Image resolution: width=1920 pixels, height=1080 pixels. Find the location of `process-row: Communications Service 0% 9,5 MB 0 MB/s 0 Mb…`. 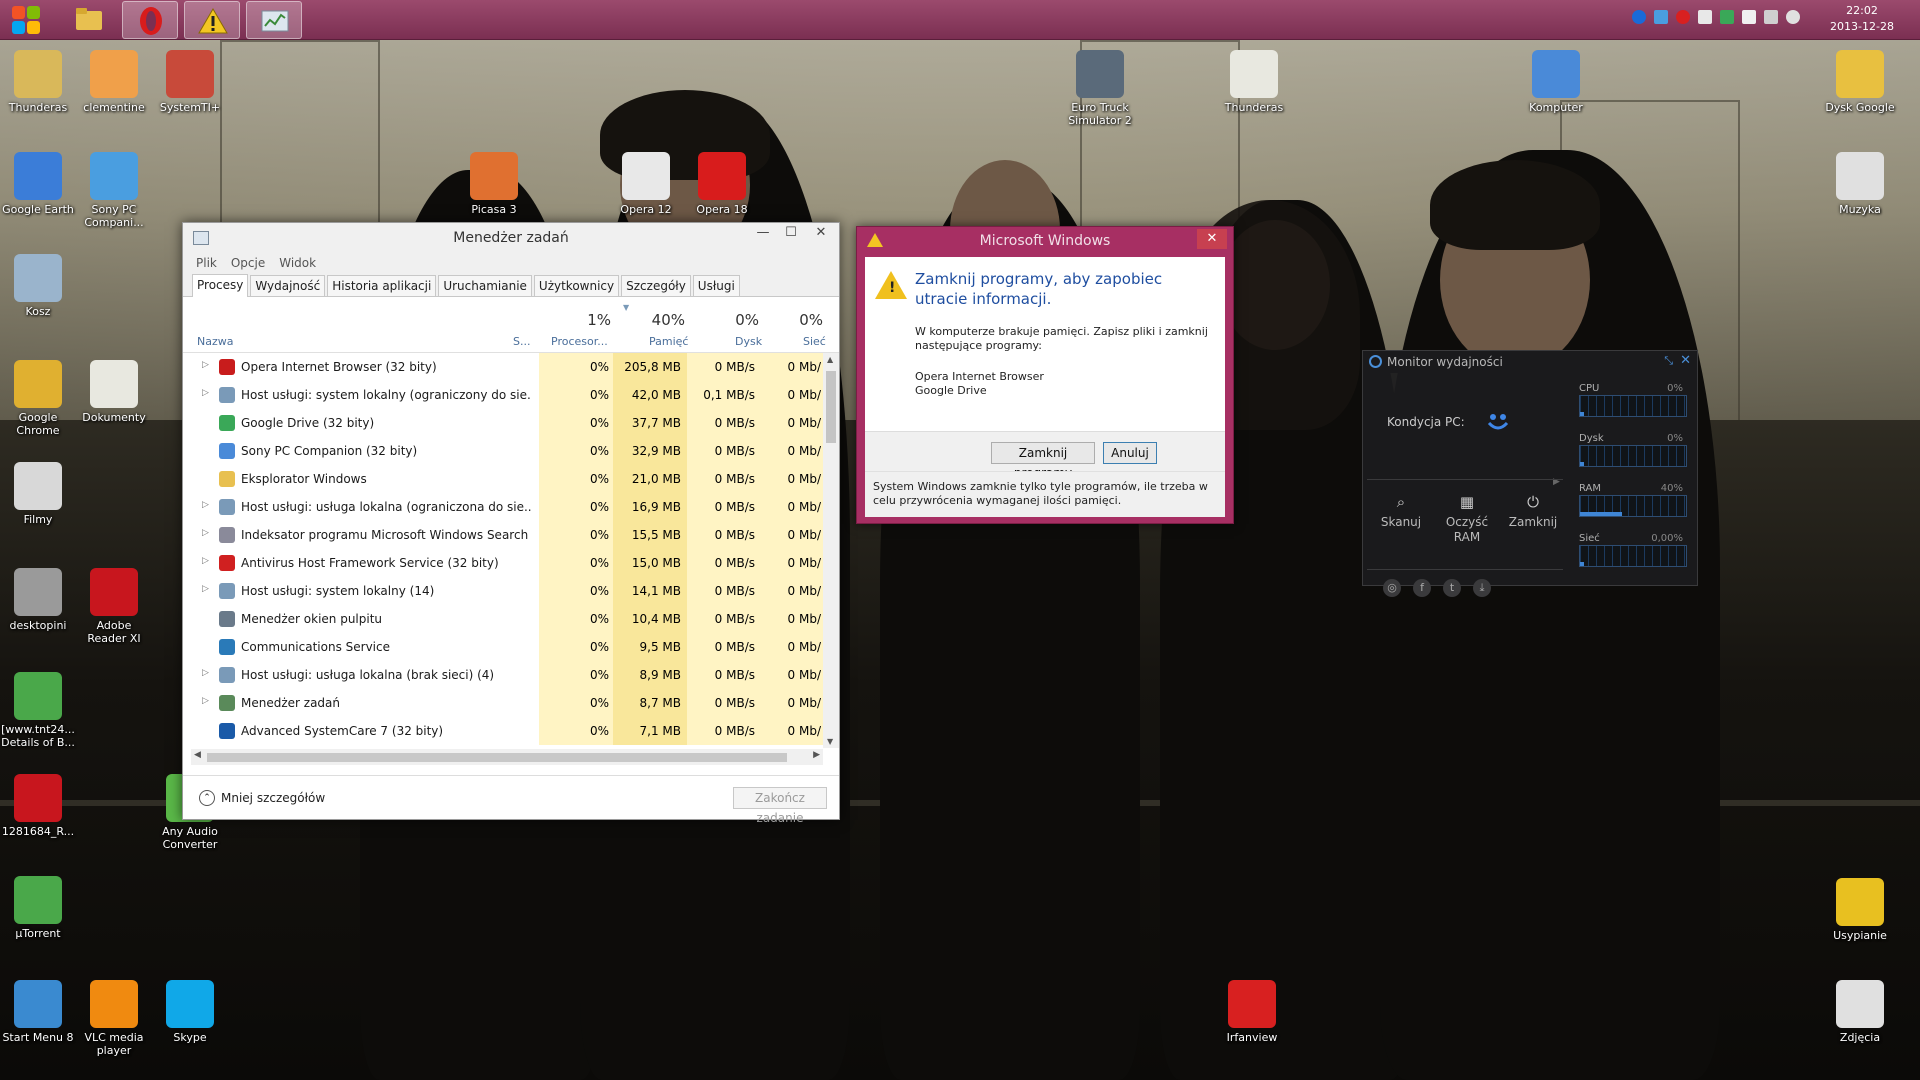

process-row: Communications Service 0% 9,5 MB 0 MB/s 0 Mb… is located at coordinates (503, 647).